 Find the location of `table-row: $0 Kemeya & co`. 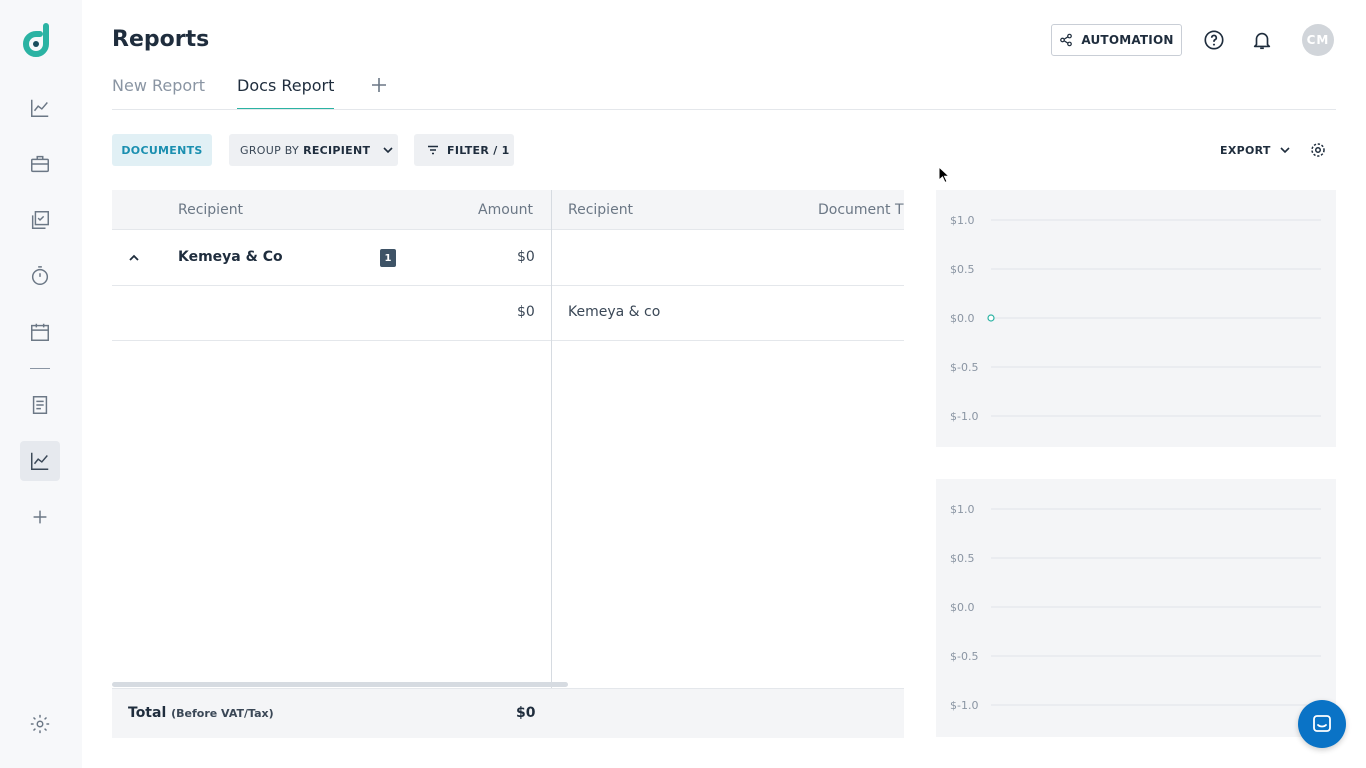

table-row: $0 Kemeya & co is located at coordinates (508, 313).